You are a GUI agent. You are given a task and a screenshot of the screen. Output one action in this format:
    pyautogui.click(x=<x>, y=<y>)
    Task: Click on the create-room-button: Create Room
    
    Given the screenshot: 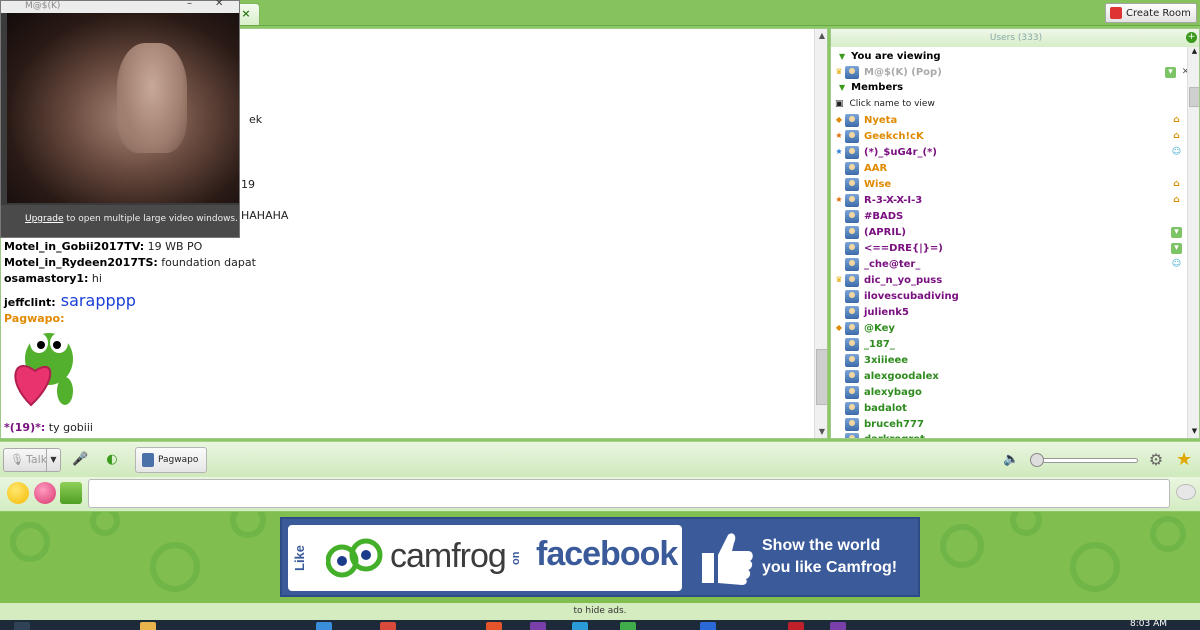 What is the action you would take?
    pyautogui.click(x=1151, y=13)
    